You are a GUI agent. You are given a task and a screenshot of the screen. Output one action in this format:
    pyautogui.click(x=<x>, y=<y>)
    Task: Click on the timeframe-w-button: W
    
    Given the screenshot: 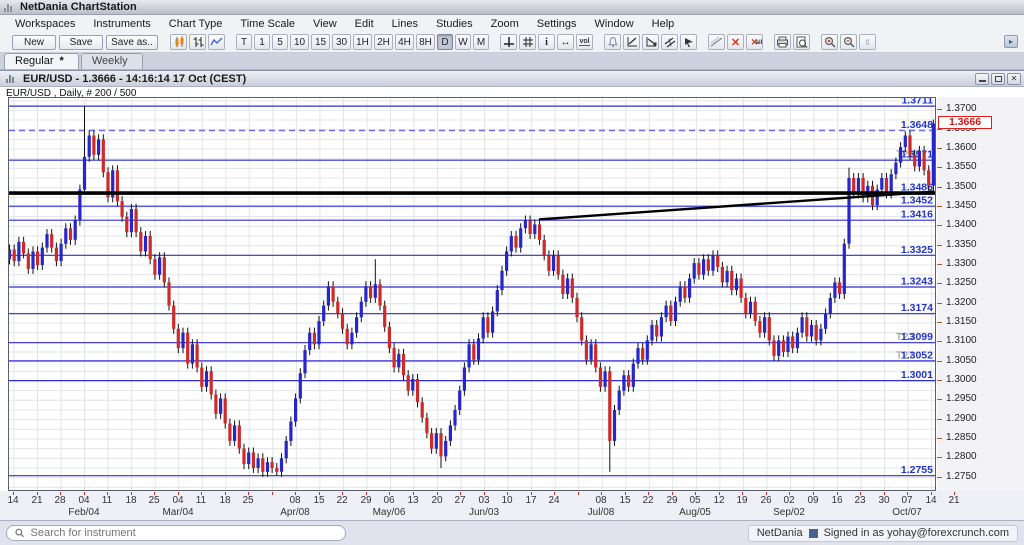 What is the action you would take?
    pyautogui.click(x=463, y=42)
    